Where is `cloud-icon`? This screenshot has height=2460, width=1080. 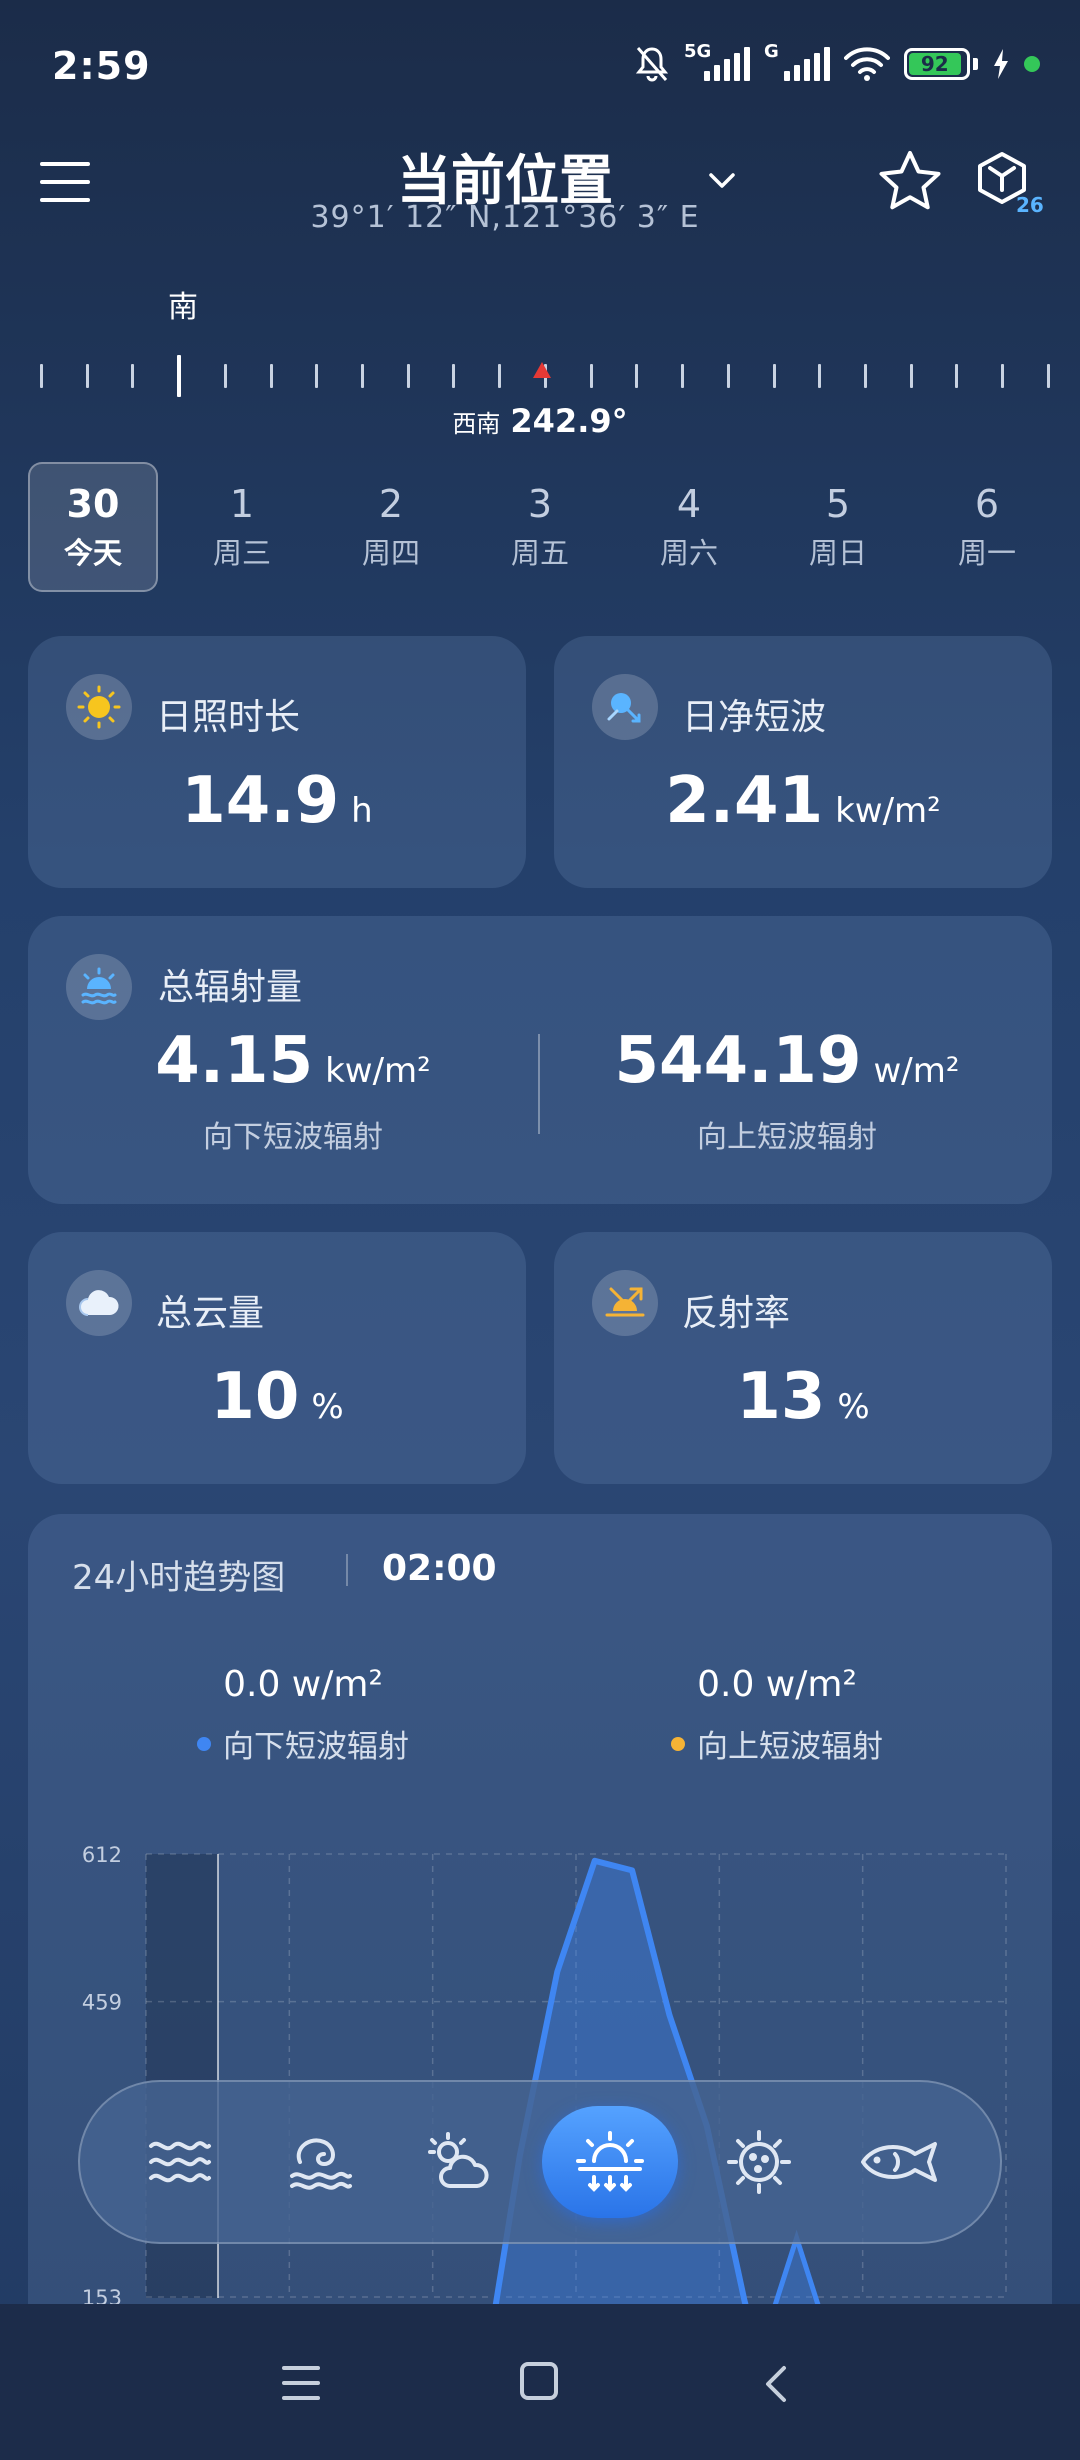
cloud-icon is located at coordinates (99, 1303).